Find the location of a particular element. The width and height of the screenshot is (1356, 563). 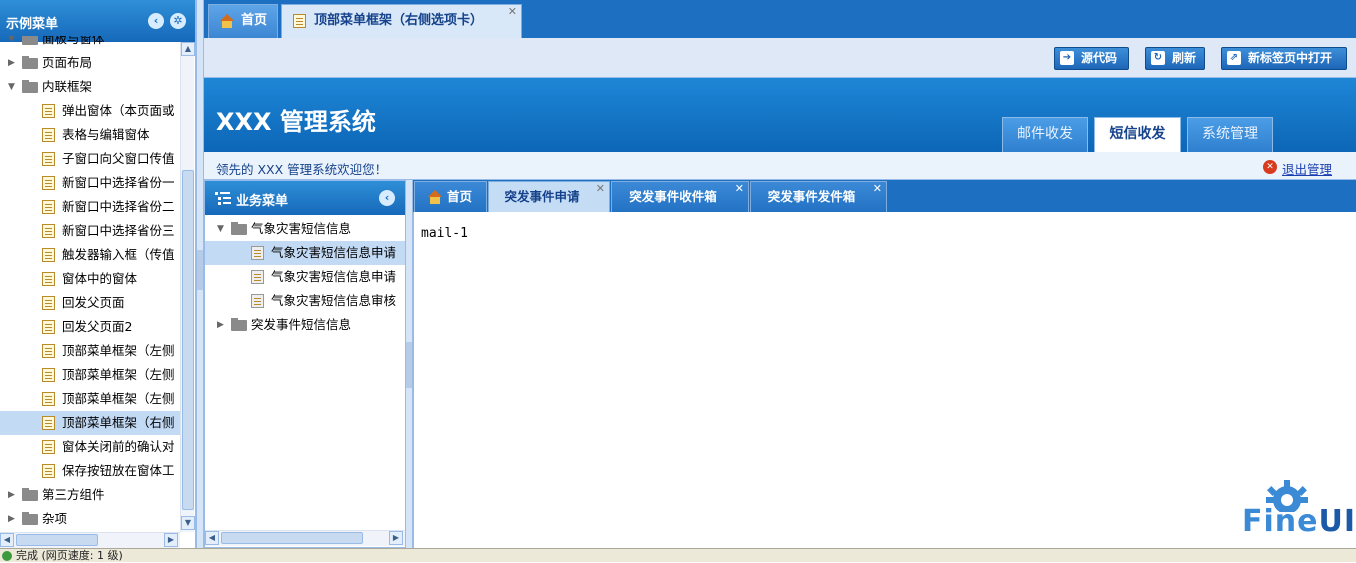

tree-node-label: 新窗口中选择省份一 is located at coordinates (118, 182).